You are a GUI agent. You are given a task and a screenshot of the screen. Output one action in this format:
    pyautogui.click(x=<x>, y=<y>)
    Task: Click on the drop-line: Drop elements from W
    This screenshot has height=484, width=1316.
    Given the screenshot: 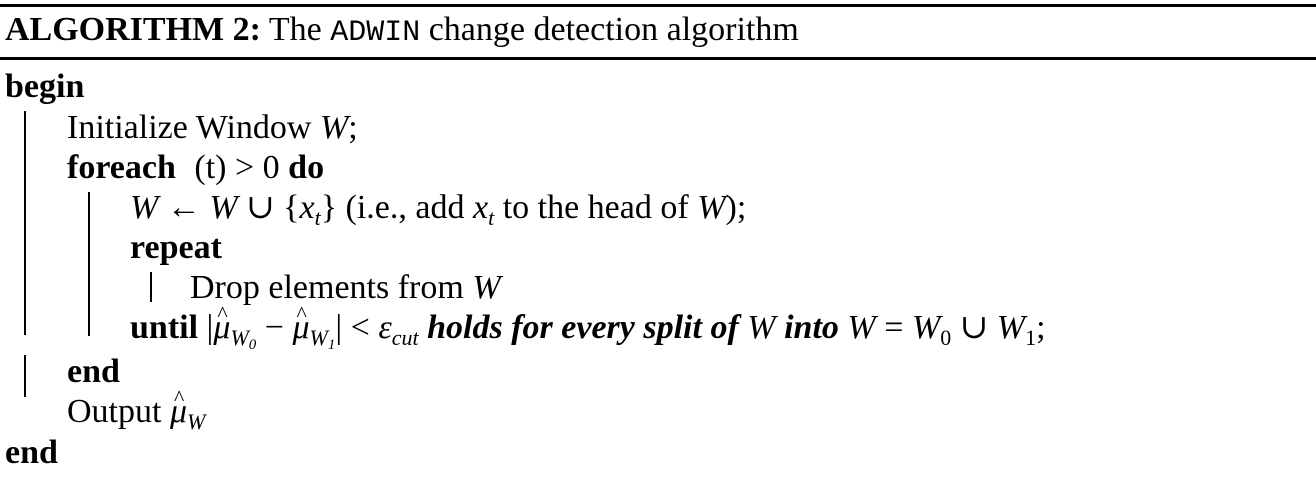 What is the action you would take?
    pyautogui.click(x=345, y=288)
    